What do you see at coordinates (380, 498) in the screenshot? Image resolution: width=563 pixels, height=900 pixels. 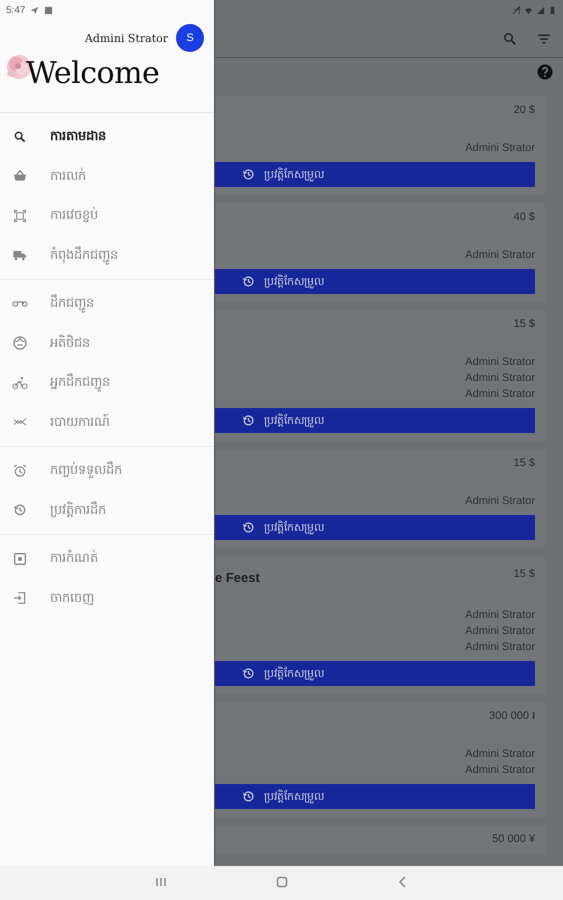 I see `order-card: 15 $ Admini Strator ប្រវត្តិកែសម្រួល` at bounding box center [380, 498].